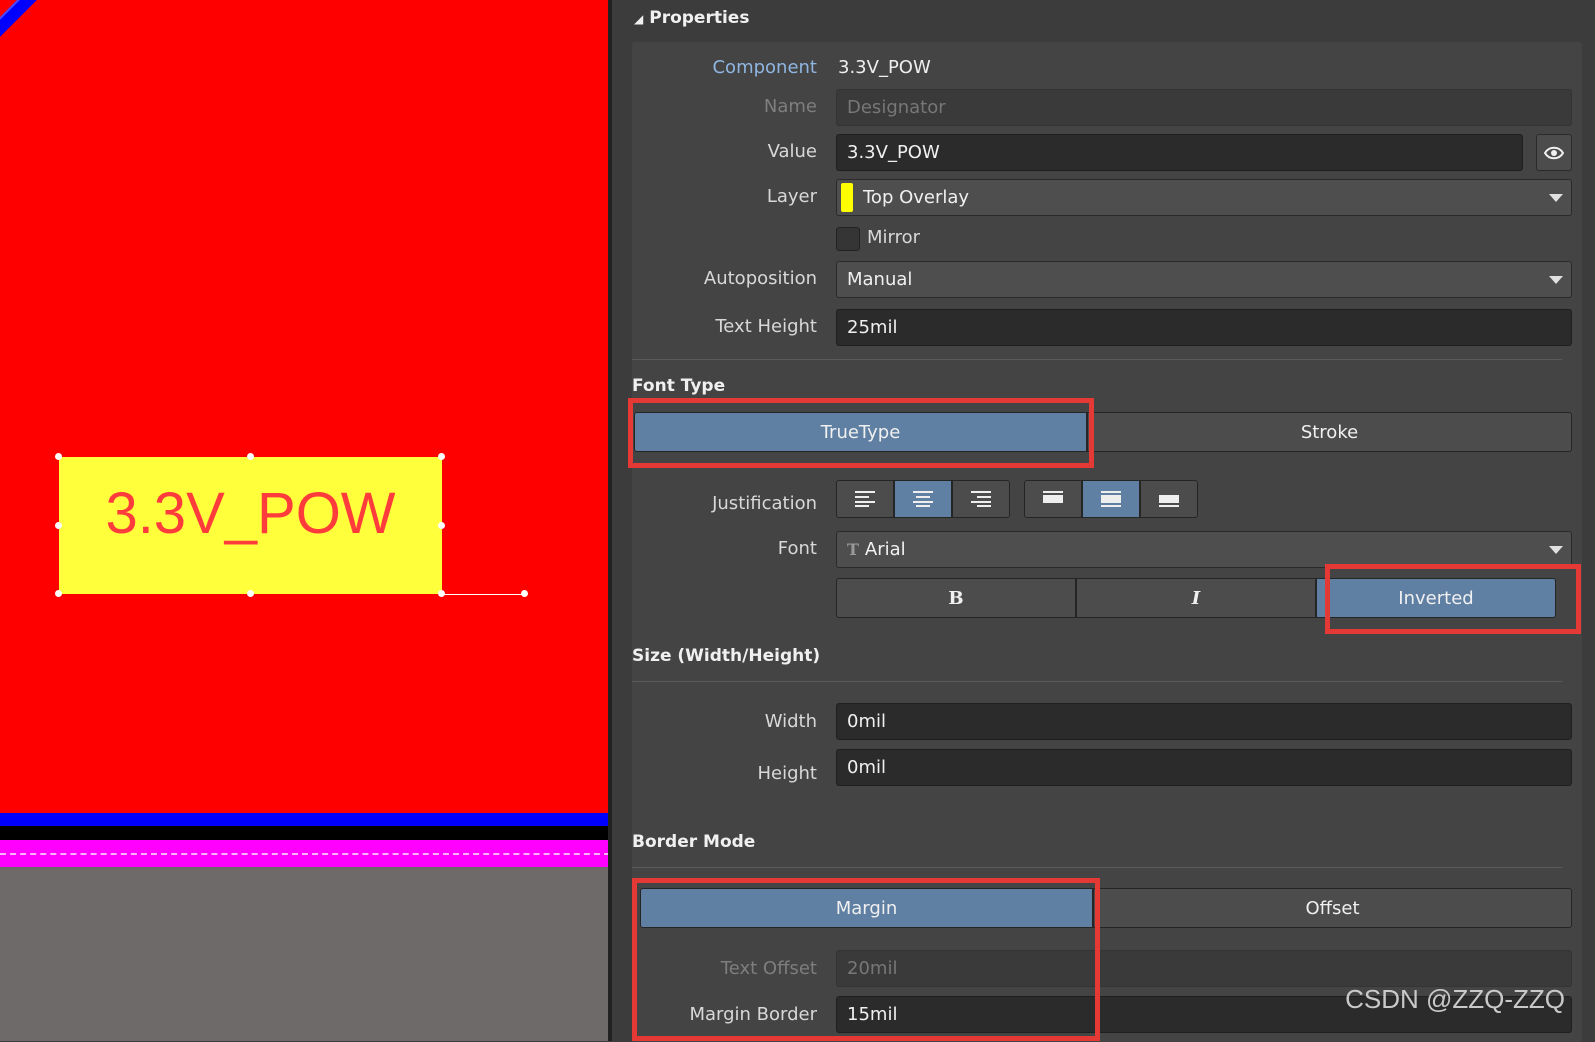 Image resolution: width=1595 pixels, height=1042 pixels. I want to click on dashed-line, so click(305, 854).